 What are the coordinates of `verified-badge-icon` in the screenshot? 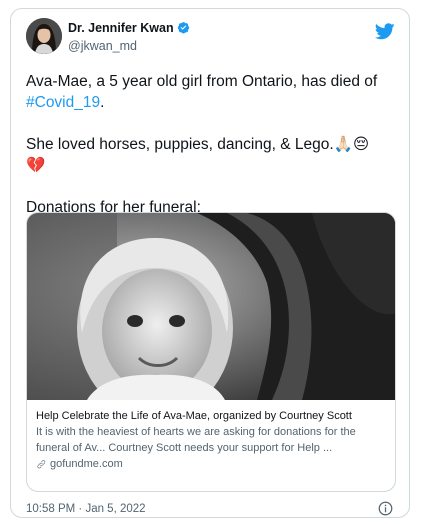 It's located at (183, 28).